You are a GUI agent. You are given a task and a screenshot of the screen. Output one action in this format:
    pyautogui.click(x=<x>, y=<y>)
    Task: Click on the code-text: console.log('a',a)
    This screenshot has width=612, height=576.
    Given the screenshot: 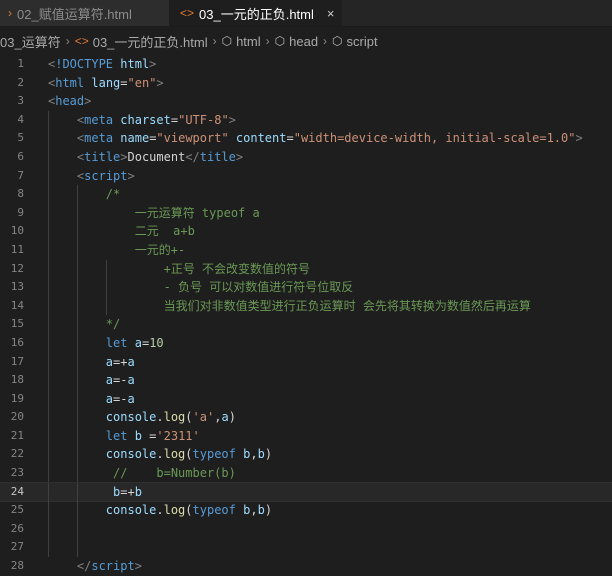 What is the action you would take?
    pyautogui.click(x=170, y=417)
    